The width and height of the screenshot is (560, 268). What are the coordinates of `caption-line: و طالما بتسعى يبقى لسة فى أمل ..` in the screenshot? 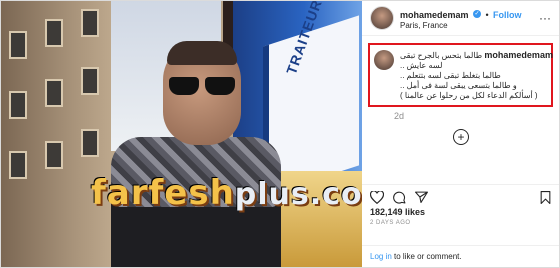 It's located at (458, 86).